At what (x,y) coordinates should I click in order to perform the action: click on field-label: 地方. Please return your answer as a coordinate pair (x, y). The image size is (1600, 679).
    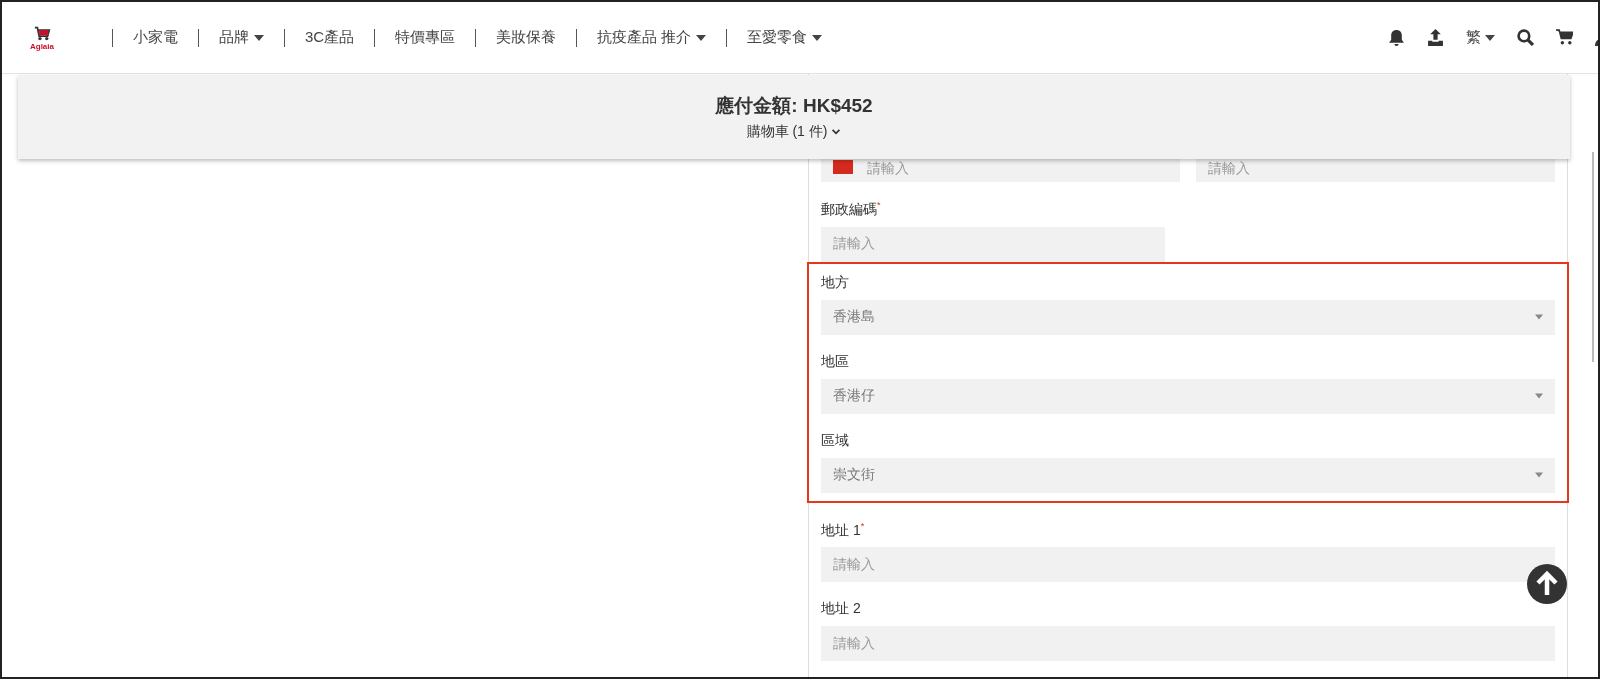
    Looking at the image, I should click on (835, 282).